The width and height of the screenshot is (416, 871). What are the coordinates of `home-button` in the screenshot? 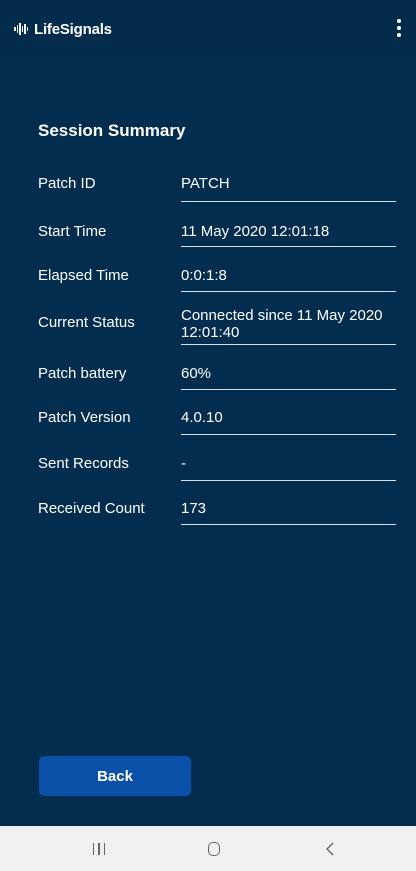 It's located at (214, 848).